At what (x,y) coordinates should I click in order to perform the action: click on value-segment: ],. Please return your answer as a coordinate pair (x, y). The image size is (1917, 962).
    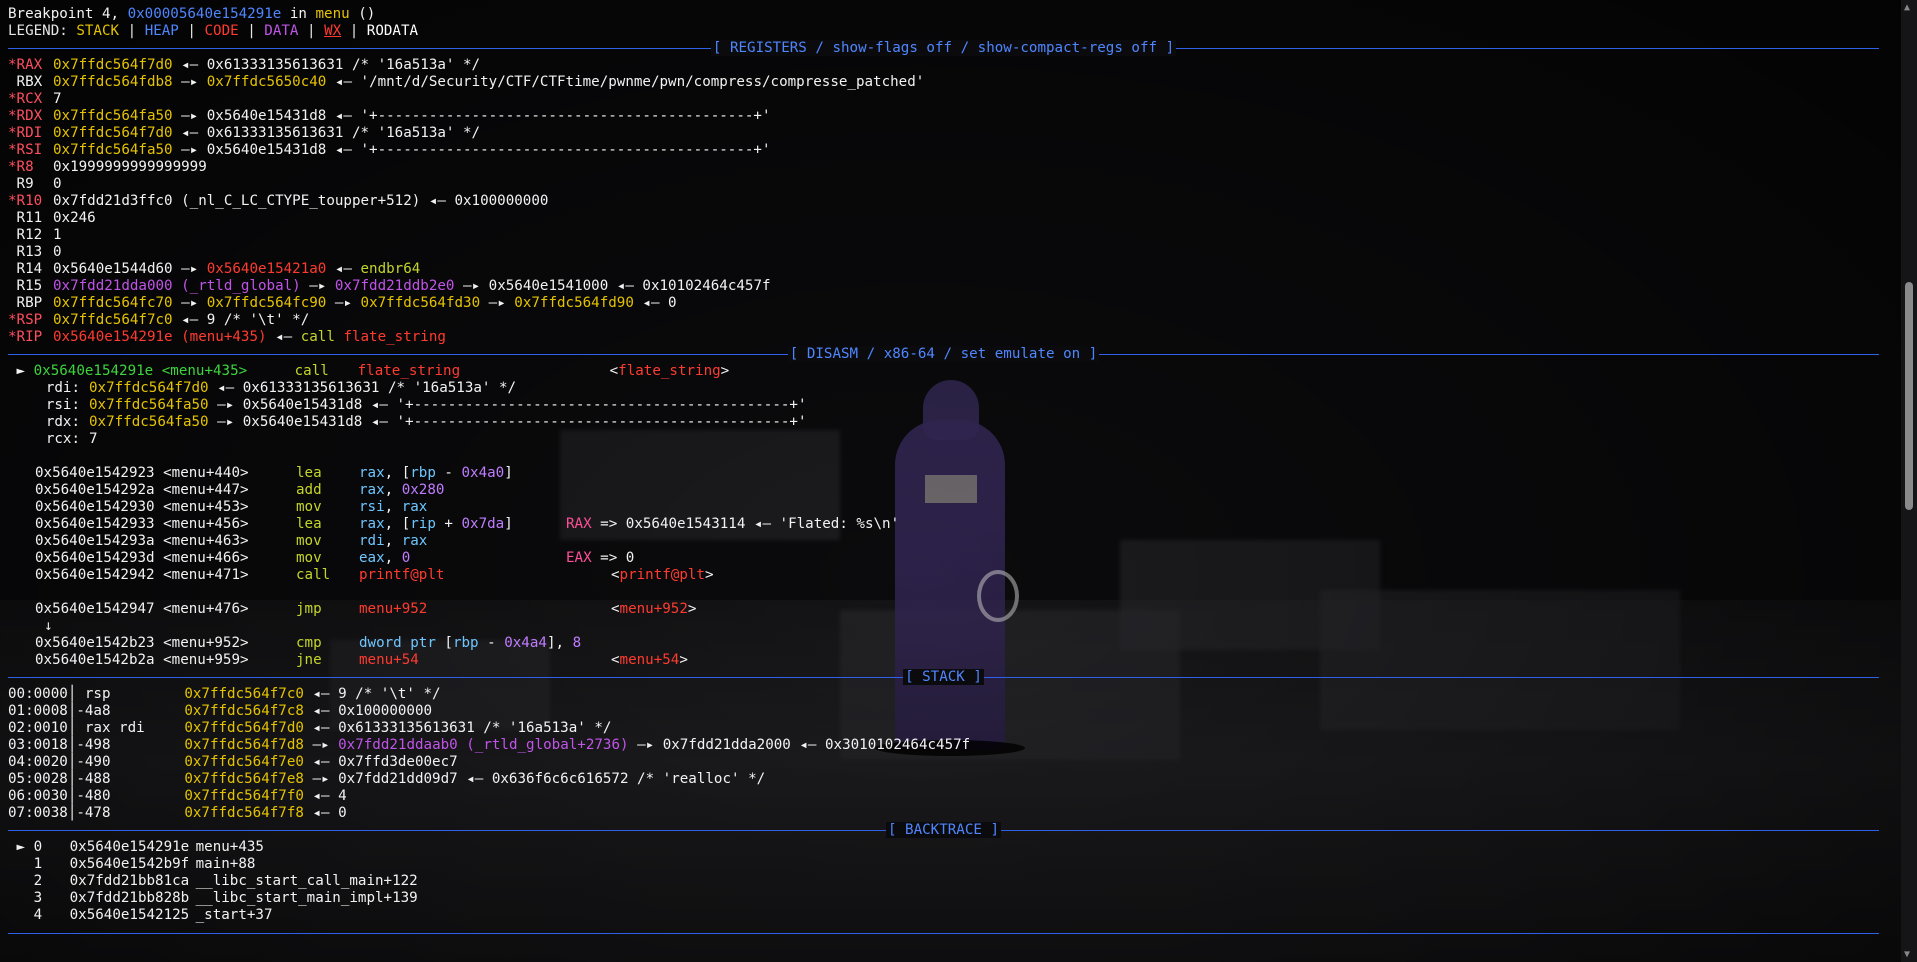
    Looking at the image, I should click on (559, 643).